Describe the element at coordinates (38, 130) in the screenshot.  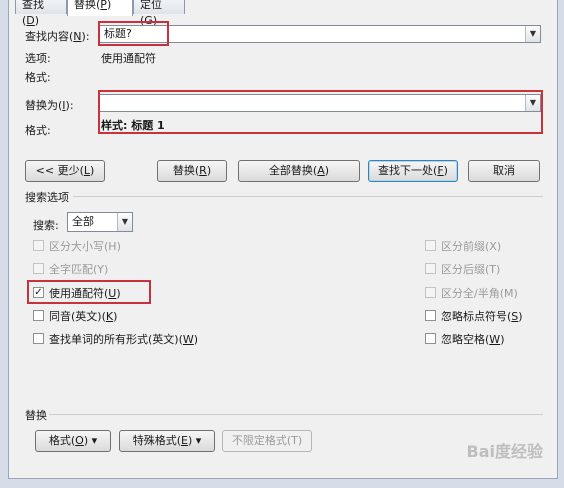
I see `replace-format-label: 格式:` at that location.